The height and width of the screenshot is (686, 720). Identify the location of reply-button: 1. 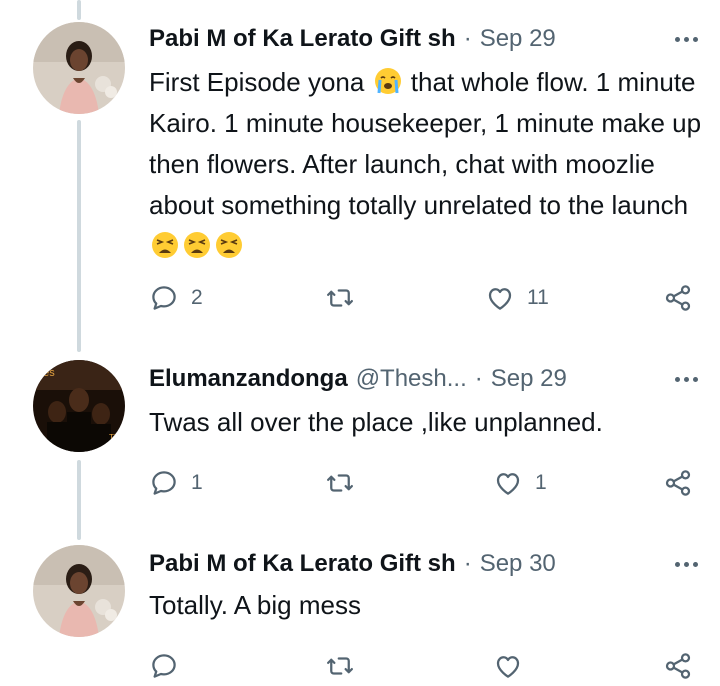
(176, 483).